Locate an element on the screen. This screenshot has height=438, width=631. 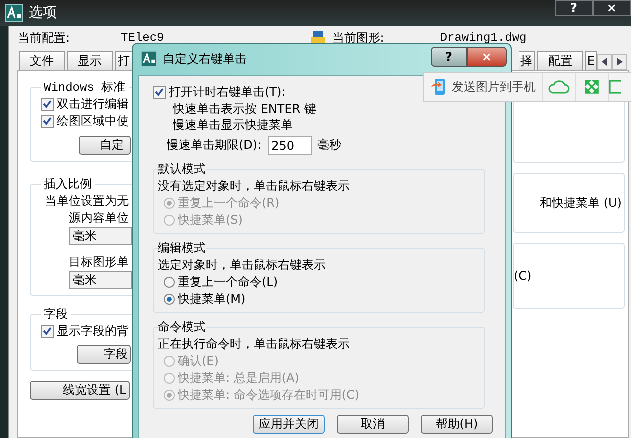
dialog-title: 自定义右键单击 is located at coordinates (205, 59).